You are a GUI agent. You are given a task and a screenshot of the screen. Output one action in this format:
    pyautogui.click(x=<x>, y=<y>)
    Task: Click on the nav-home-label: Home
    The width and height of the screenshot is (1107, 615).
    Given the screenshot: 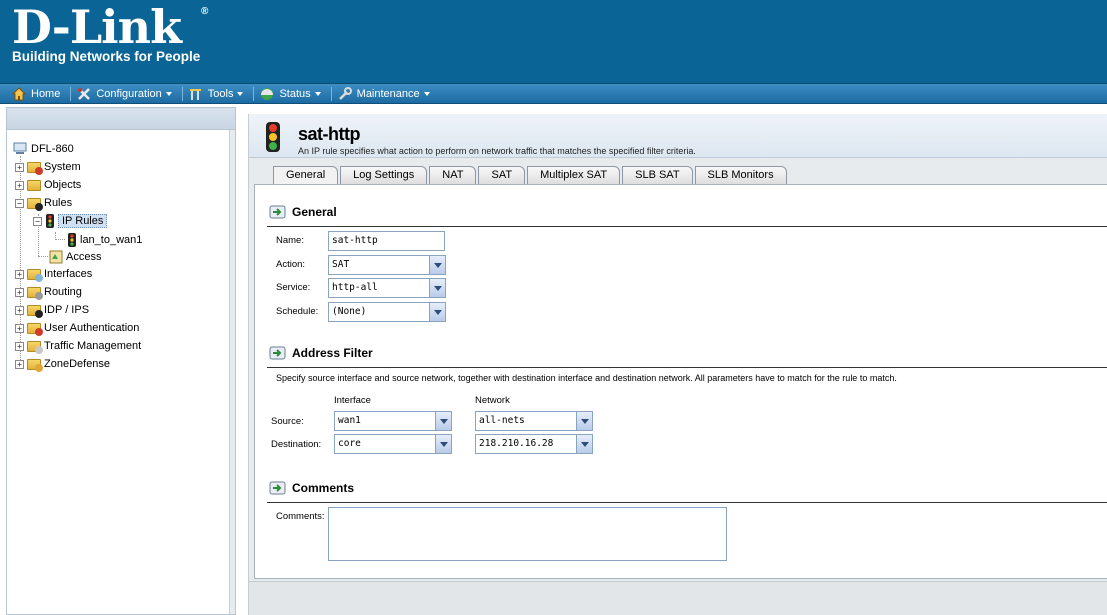 What is the action you would take?
    pyautogui.click(x=46, y=93)
    